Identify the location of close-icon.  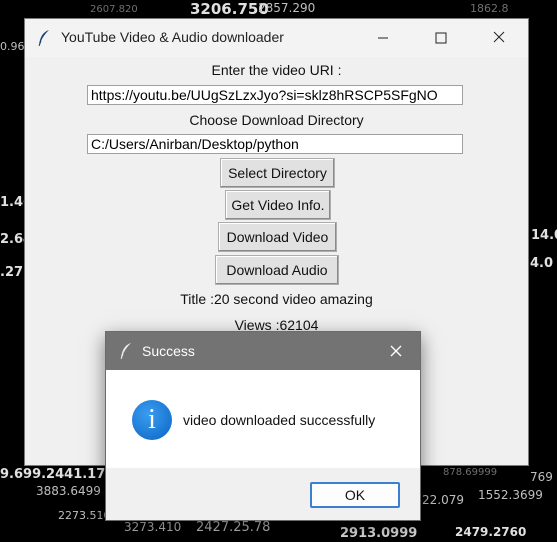
(396, 351).